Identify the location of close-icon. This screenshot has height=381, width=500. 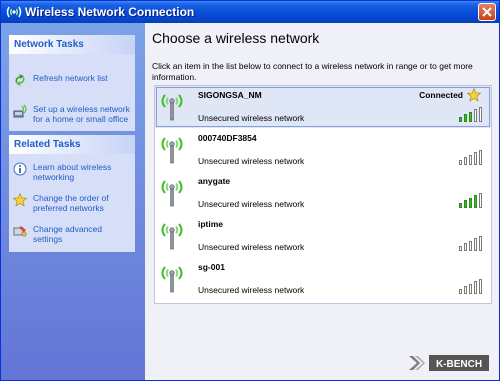
(487, 12).